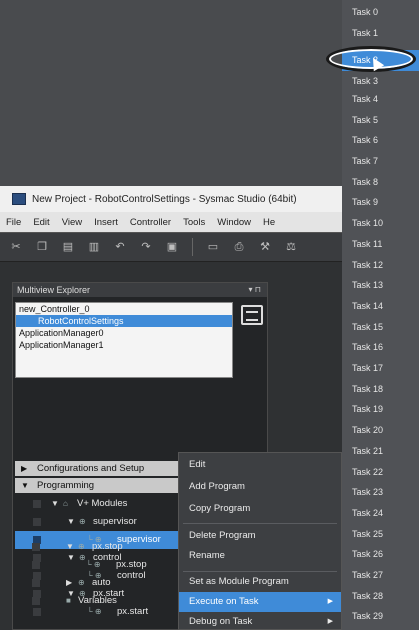  I want to click on explorer-title: Multiview Explorer, so click(54, 290).